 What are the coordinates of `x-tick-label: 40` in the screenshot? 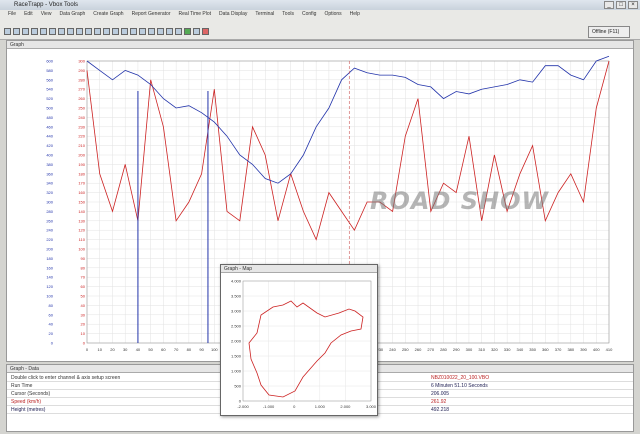 It's located at (138, 349).